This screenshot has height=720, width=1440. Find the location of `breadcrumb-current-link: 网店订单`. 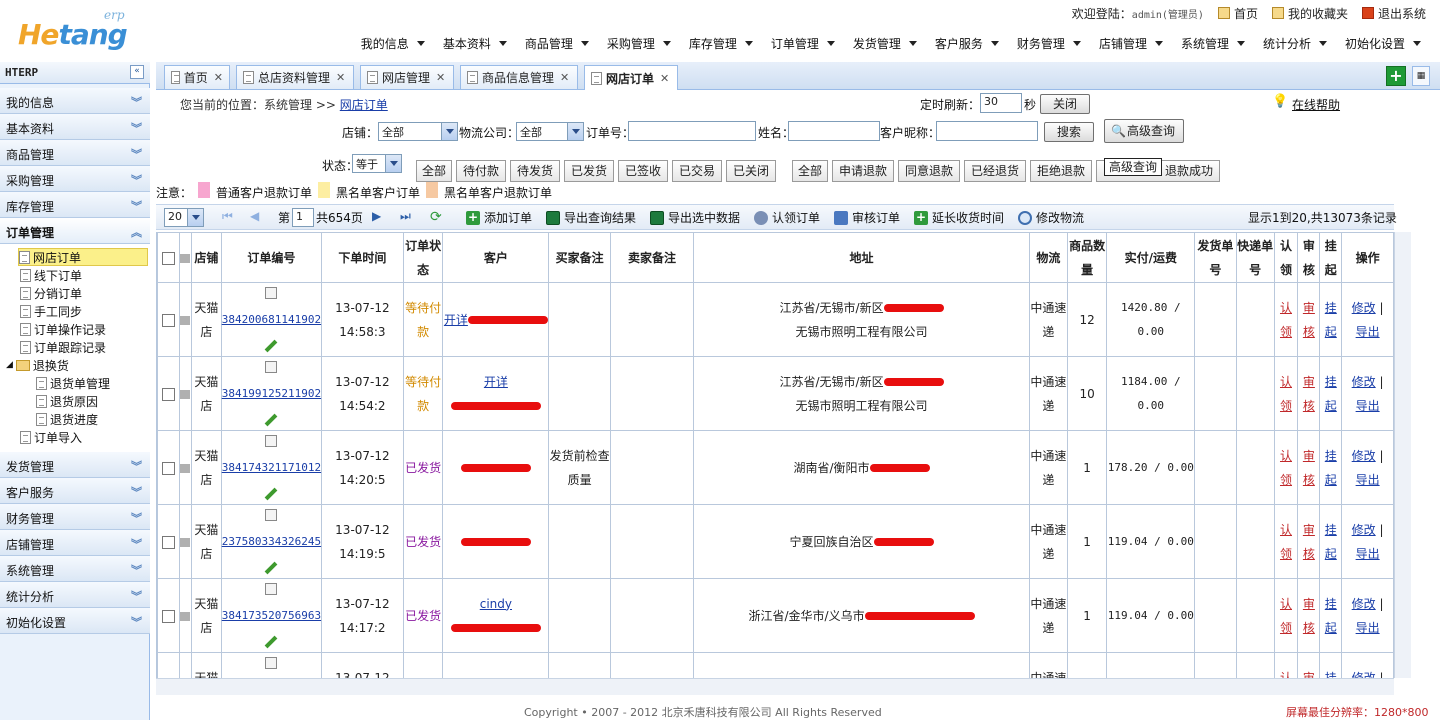

breadcrumb-current-link: 网店订单 is located at coordinates (364, 105).